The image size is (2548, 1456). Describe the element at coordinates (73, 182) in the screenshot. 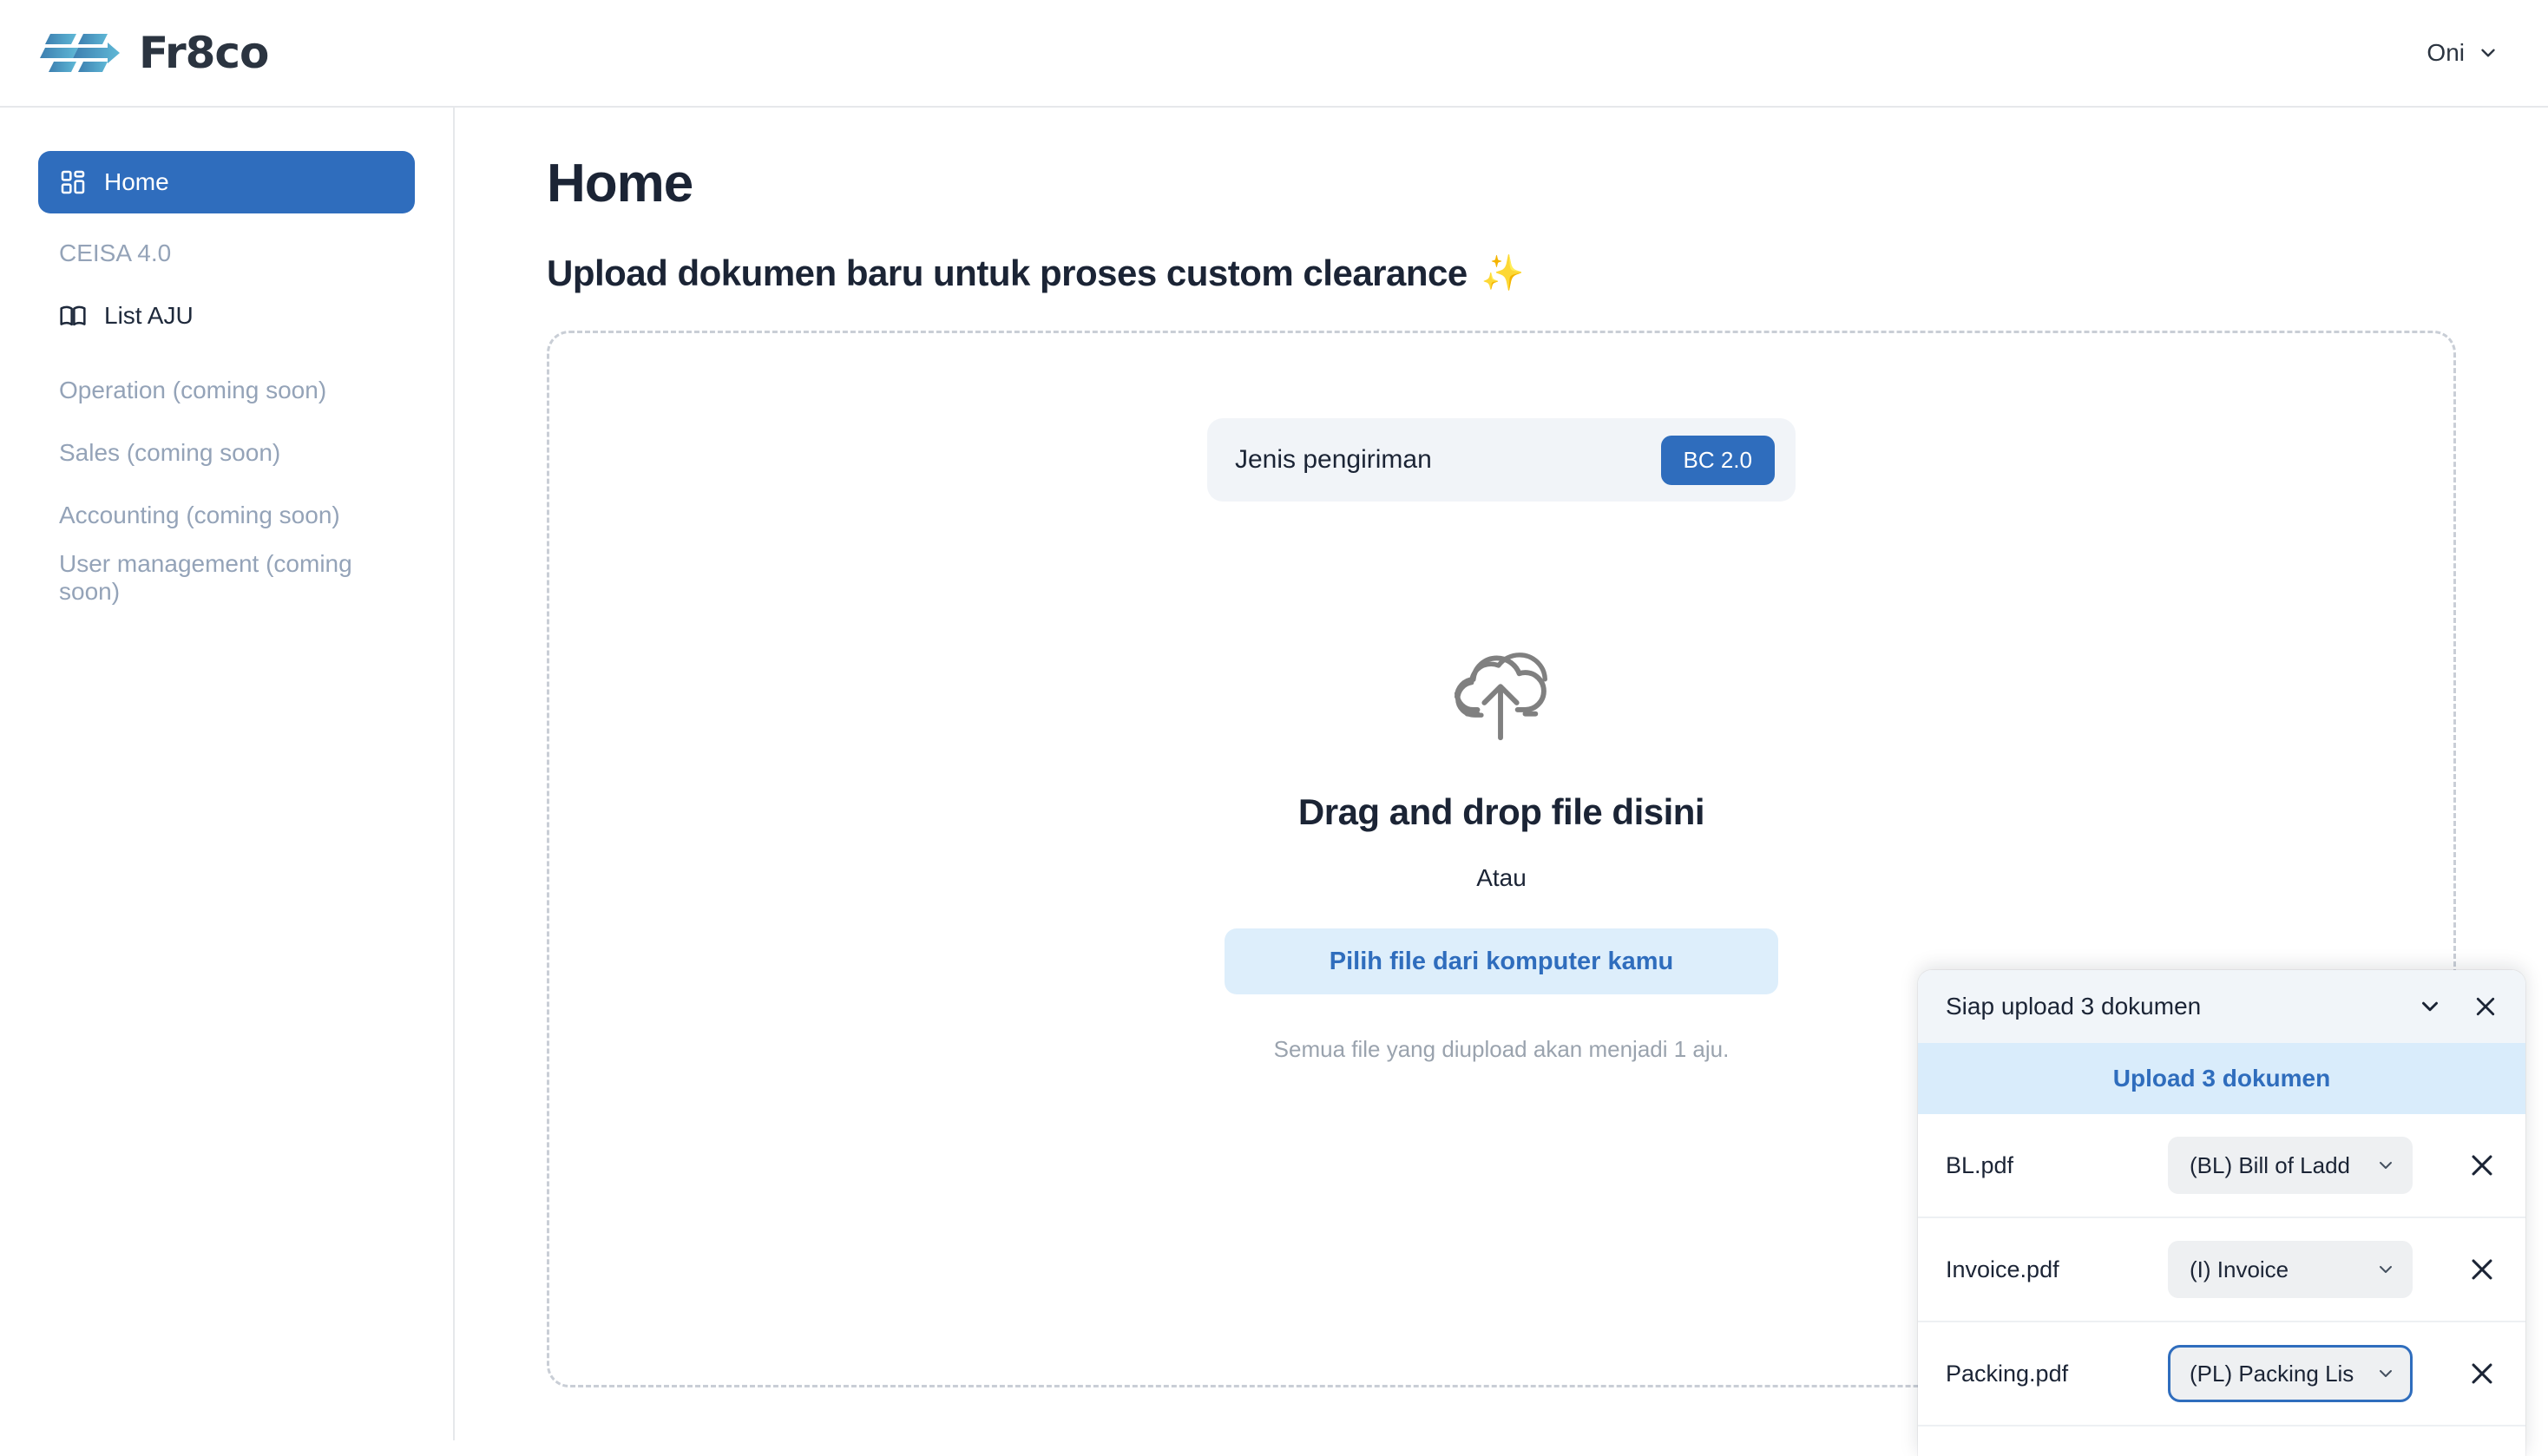

I see `grid-dashboard-icon` at that location.